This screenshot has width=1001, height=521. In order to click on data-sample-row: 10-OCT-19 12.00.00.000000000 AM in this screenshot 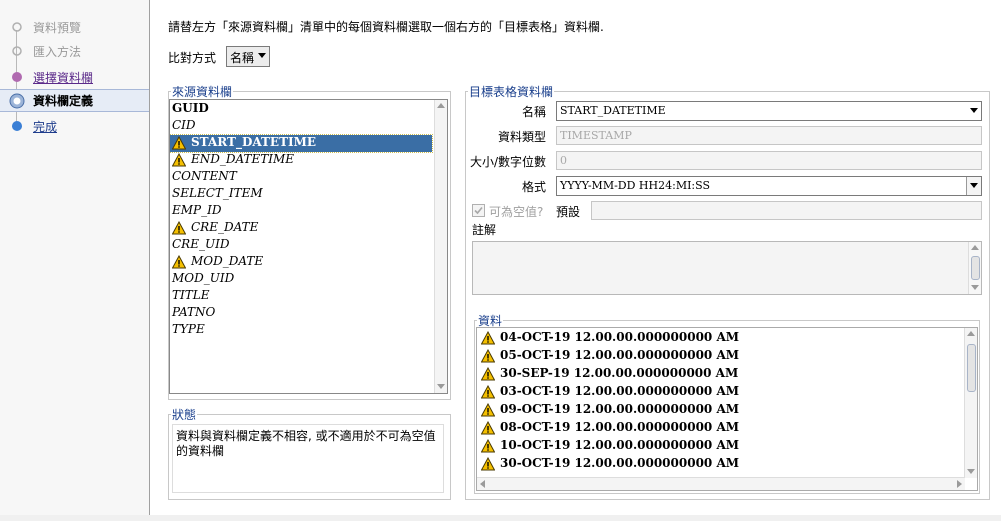, I will do `click(610, 447)`.